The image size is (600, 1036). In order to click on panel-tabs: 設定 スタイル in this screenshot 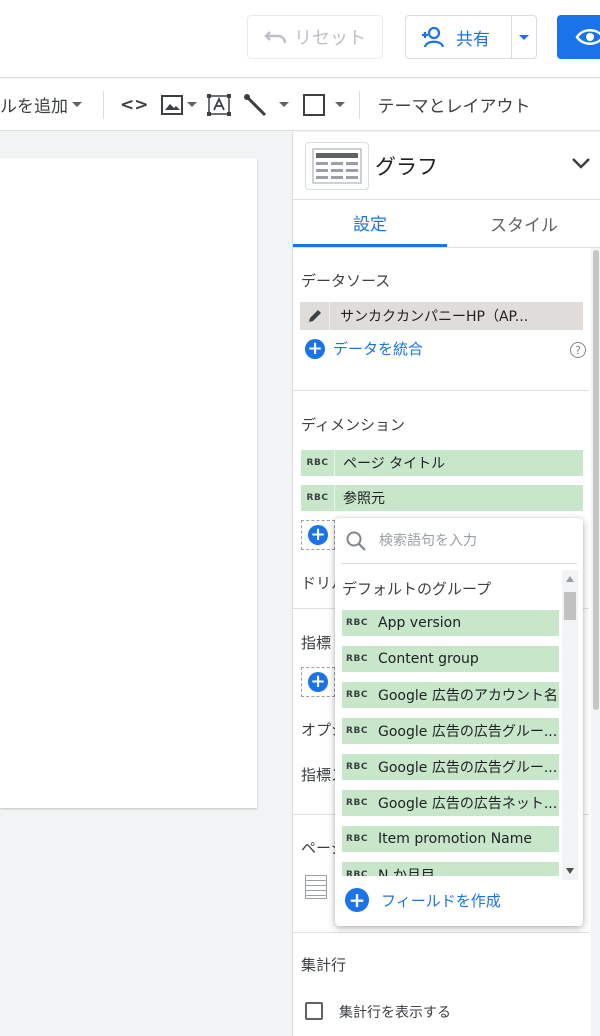, I will do `click(446, 224)`.